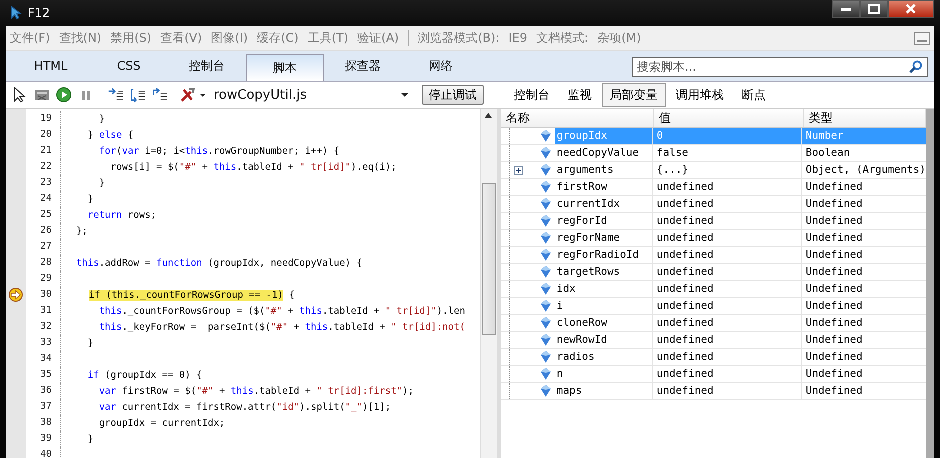 The width and height of the screenshot is (940, 458). I want to click on tab: 网络, so click(441, 66).